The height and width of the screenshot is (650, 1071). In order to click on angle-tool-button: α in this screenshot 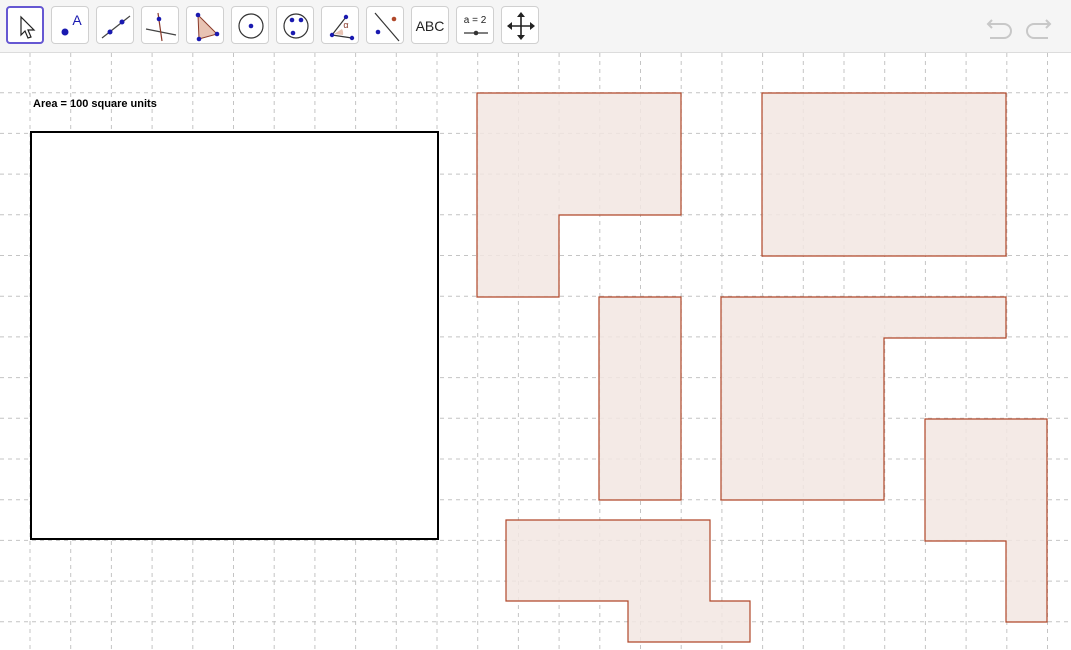, I will do `click(340, 25)`.